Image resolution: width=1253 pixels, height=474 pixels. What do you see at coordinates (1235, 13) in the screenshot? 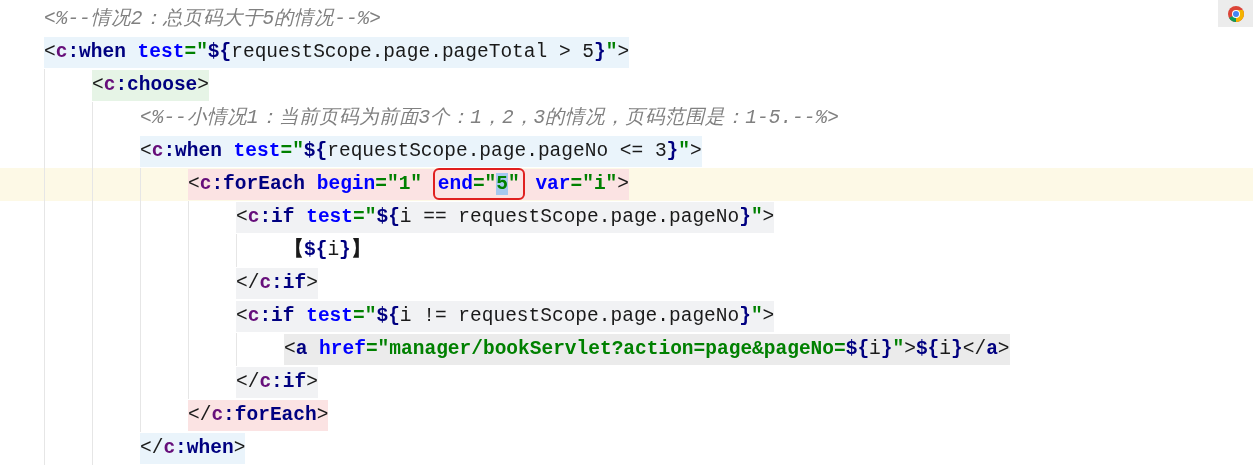
I see `browser-icon` at bounding box center [1235, 13].